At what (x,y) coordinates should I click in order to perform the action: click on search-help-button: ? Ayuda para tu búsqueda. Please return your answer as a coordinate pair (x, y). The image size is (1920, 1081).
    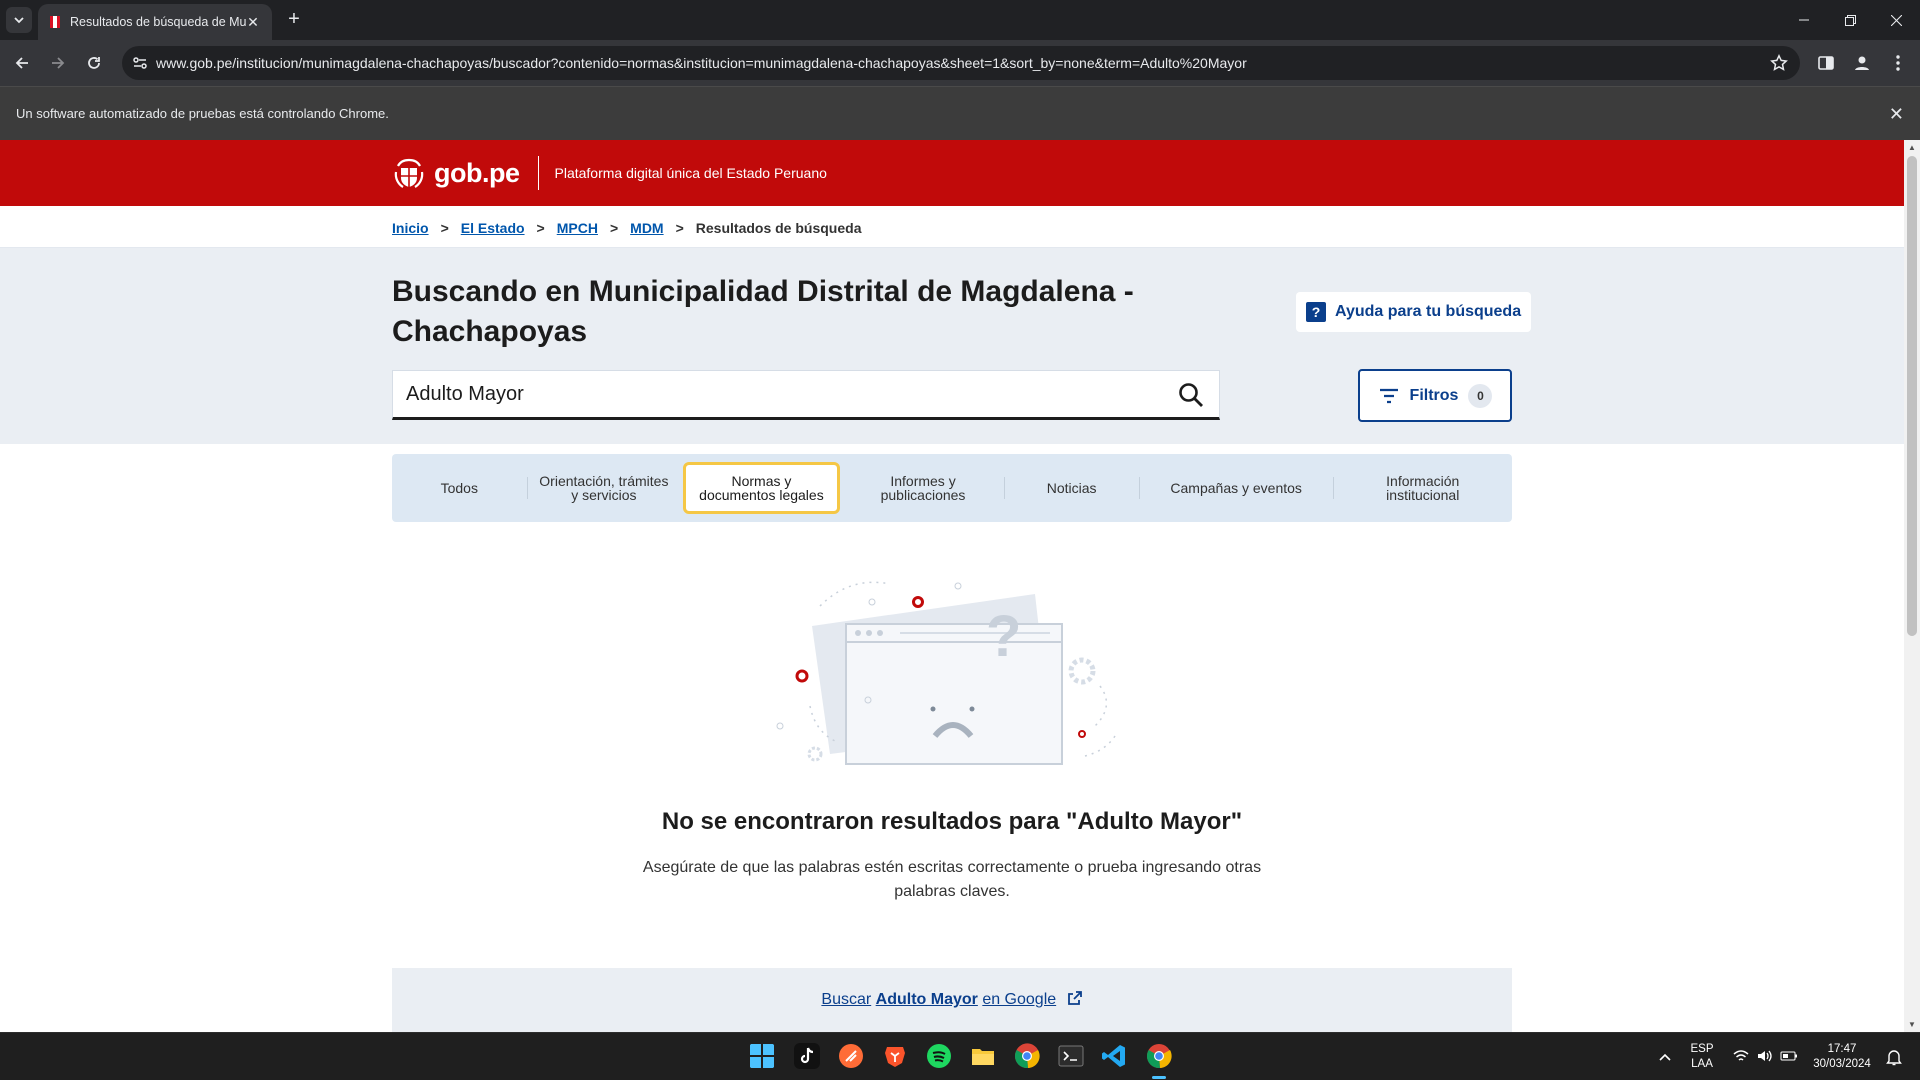
    Looking at the image, I should click on (1414, 312).